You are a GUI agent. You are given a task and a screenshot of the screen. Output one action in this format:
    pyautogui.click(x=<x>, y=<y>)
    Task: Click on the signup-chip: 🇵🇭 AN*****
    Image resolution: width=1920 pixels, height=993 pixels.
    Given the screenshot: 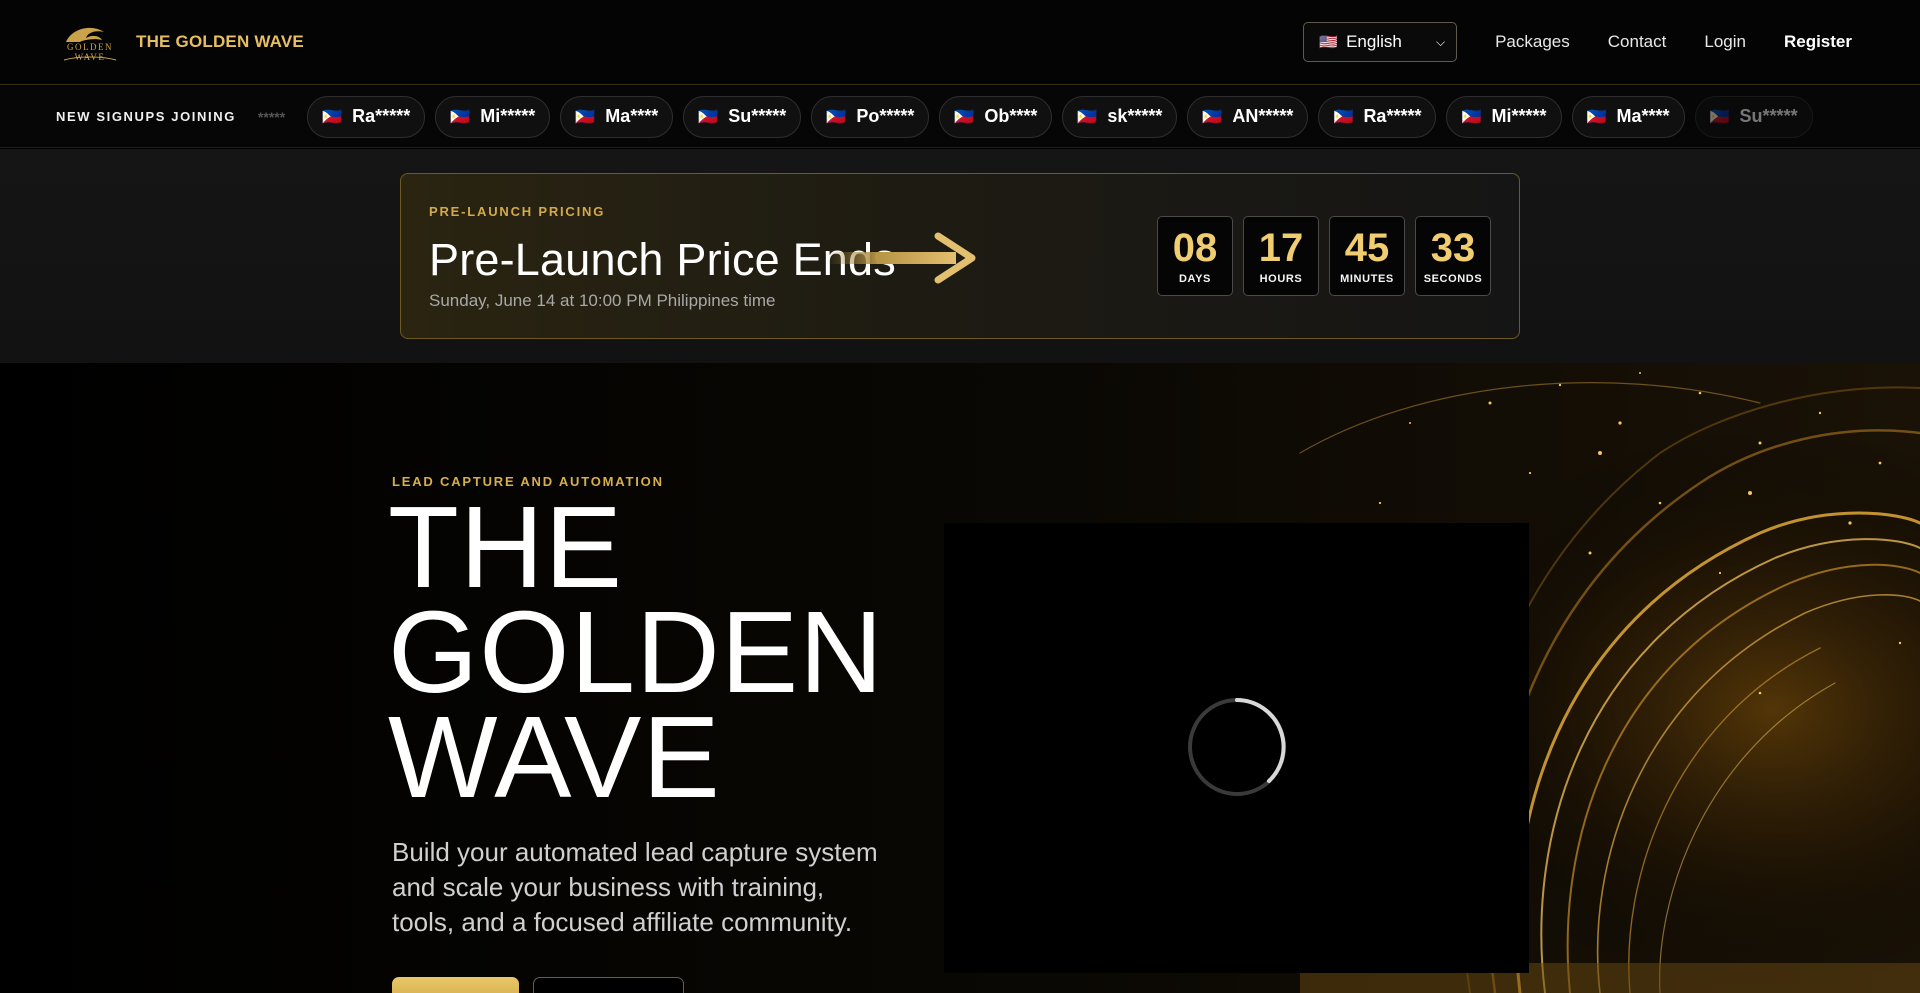 What is the action you would take?
    pyautogui.click(x=1248, y=116)
    